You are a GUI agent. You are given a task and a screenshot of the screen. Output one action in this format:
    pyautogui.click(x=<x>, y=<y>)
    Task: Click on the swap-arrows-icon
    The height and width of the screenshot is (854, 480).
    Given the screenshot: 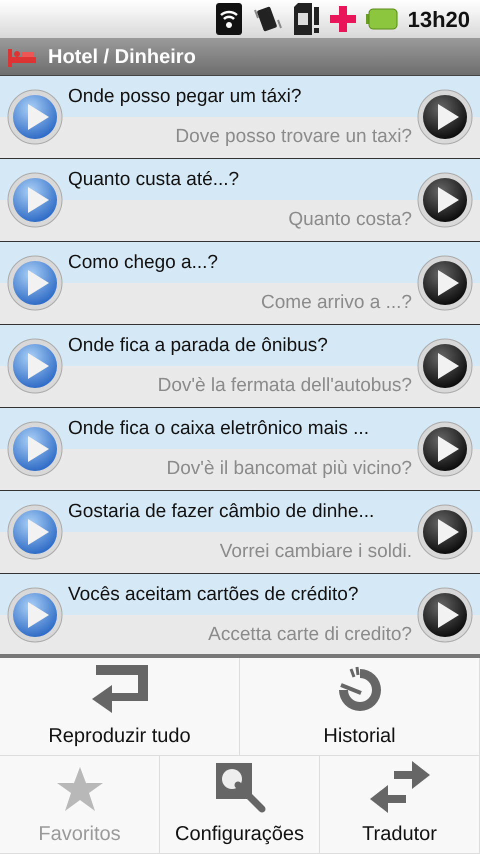 What is the action you would take?
    pyautogui.click(x=400, y=787)
    